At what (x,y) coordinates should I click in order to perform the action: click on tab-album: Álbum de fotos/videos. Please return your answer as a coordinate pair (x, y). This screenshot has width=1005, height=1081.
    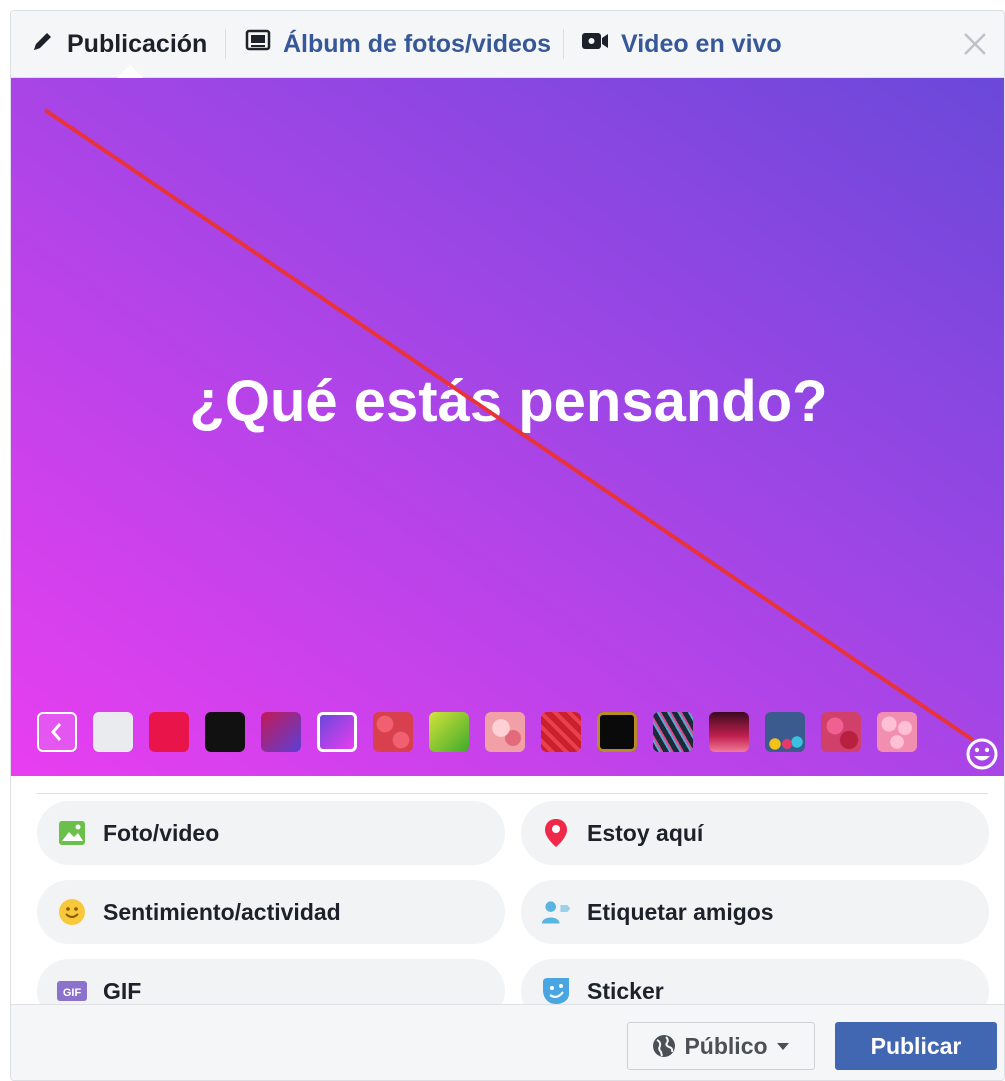
    Looking at the image, I should click on (398, 44).